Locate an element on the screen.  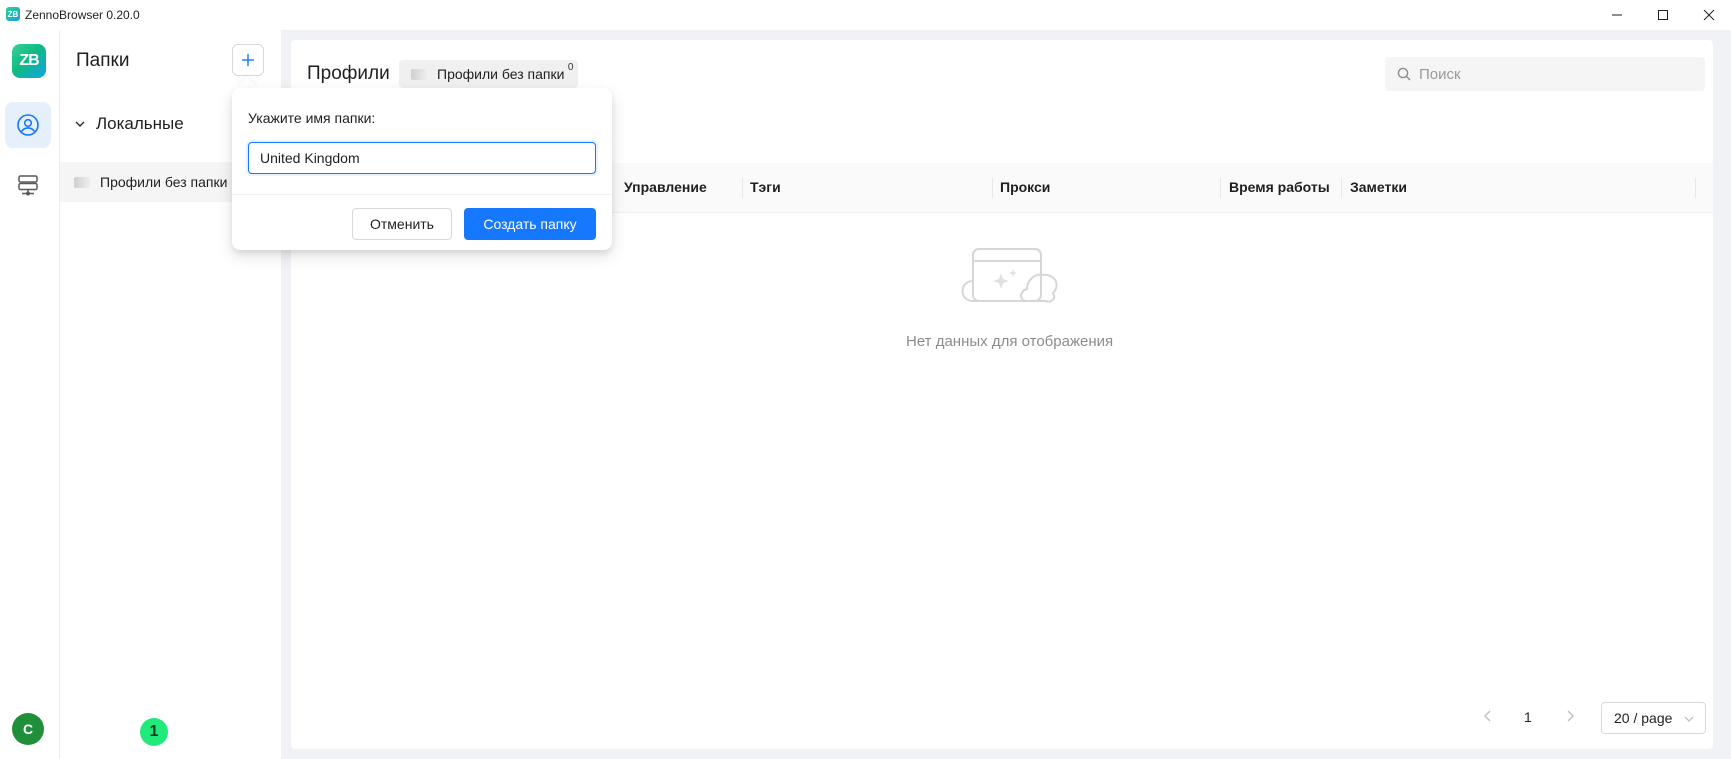
maximize-button is located at coordinates (1663, 15).